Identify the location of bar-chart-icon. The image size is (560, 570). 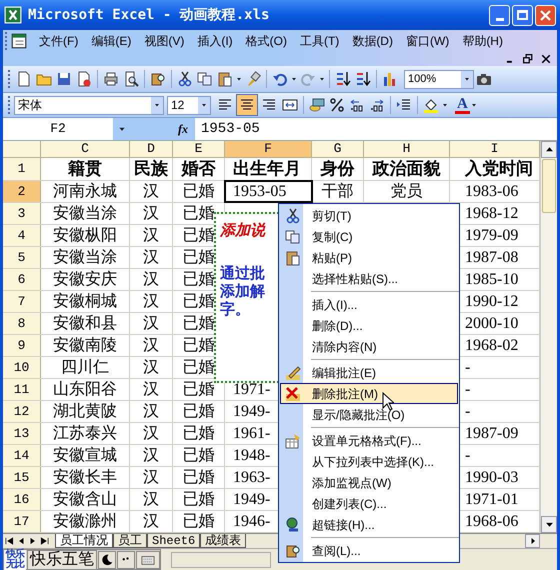
(390, 79).